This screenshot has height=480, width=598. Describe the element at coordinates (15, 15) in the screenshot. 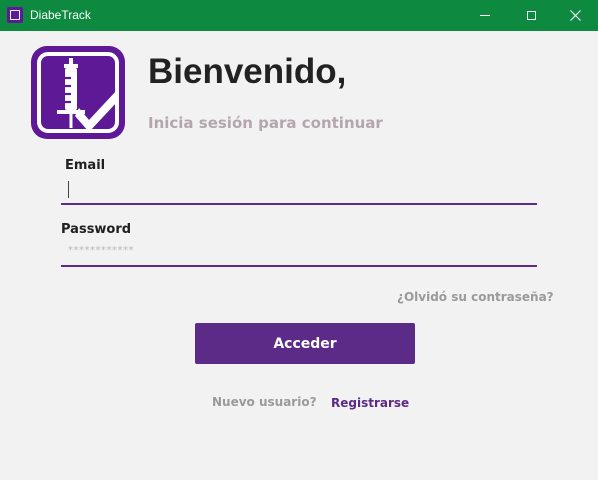

I see `app-icon` at that location.